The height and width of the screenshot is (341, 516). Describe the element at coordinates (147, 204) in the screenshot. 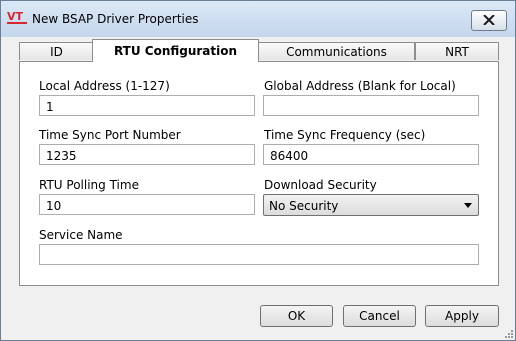

I see `rtu-polling-time-input: 10` at that location.